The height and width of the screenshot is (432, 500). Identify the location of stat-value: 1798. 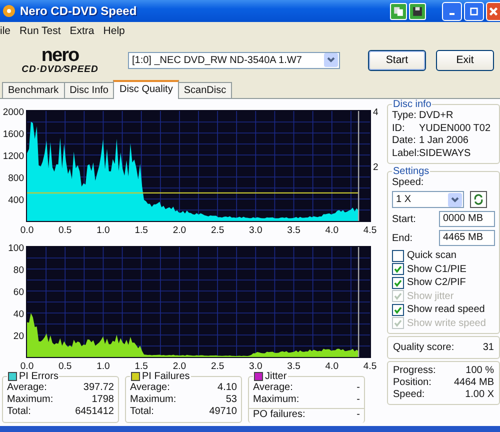
(103, 400).